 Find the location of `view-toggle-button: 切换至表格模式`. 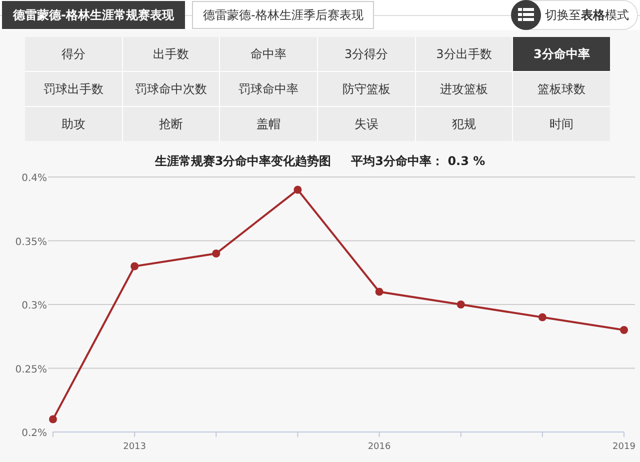

view-toggle-button: 切换至表格模式 is located at coordinates (574, 15).